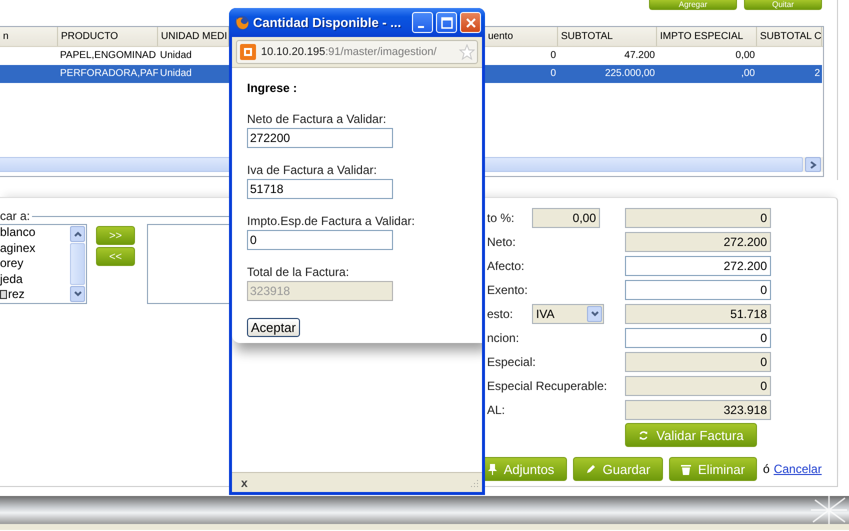  What do you see at coordinates (15, 216) in the screenshot?
I see `fieldset-legend: car a:` at bounding box center [15, 216].